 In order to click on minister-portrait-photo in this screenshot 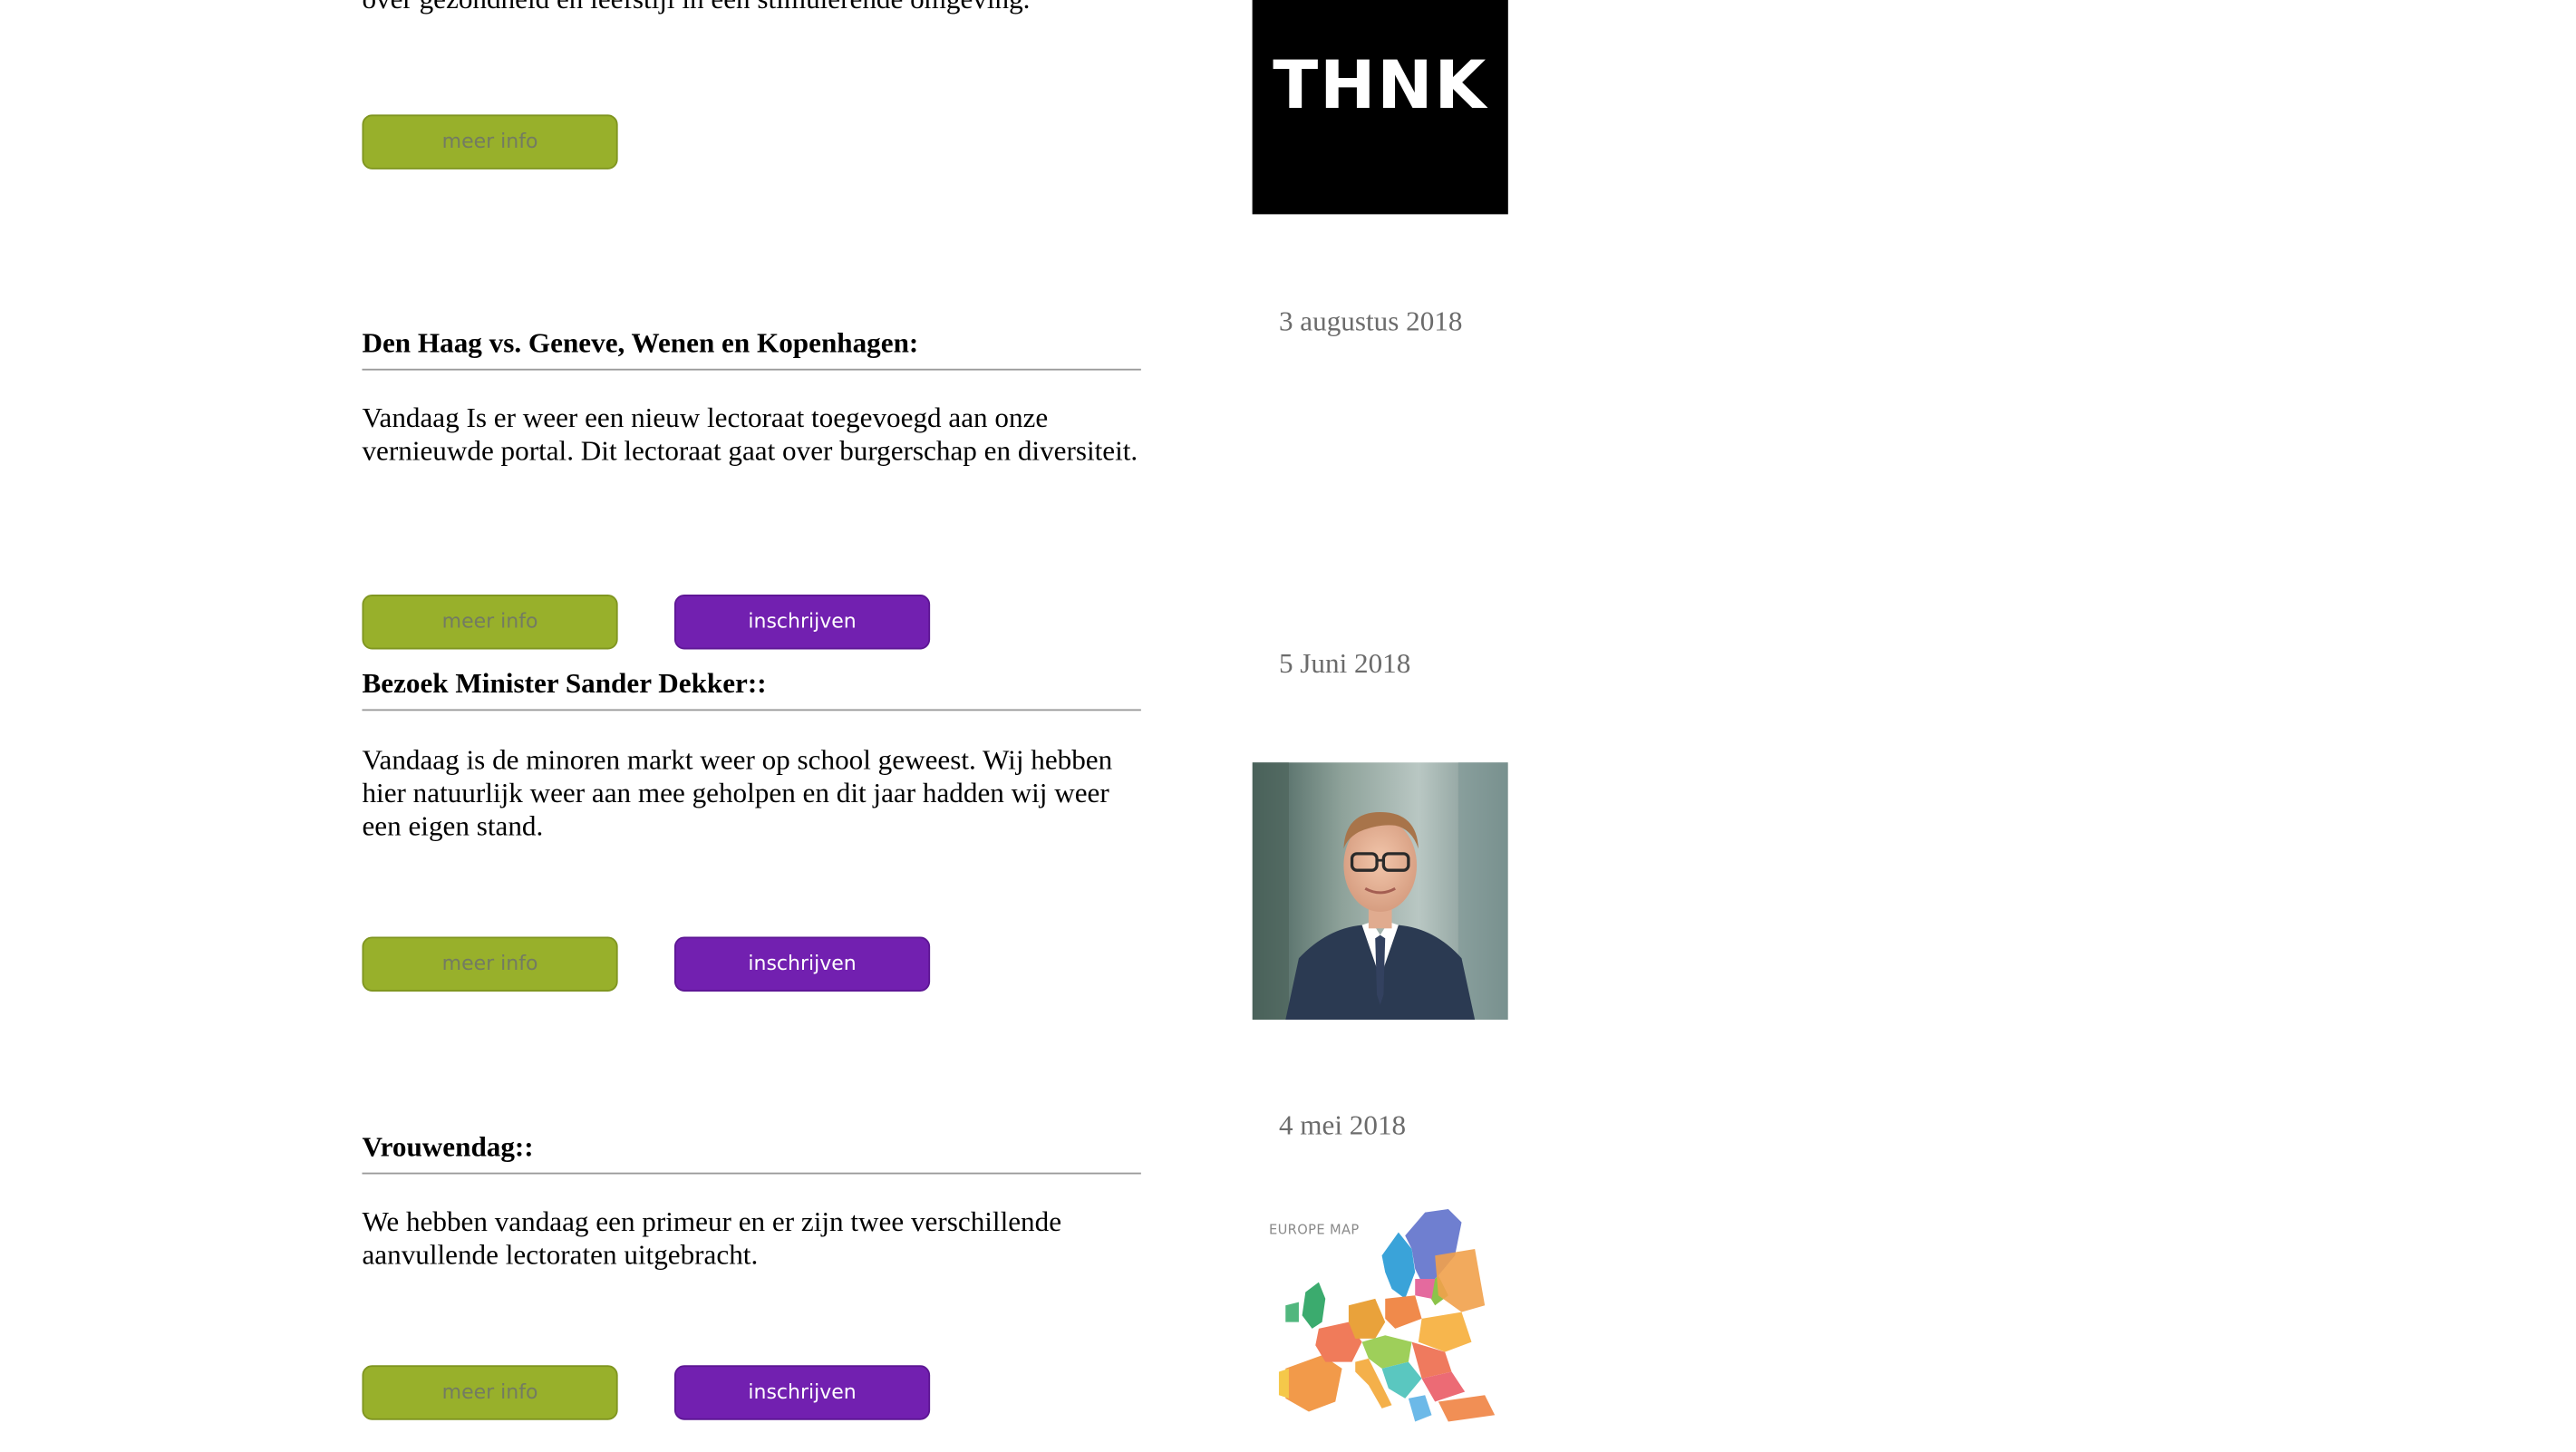, I will do `click(1380, 891)`.